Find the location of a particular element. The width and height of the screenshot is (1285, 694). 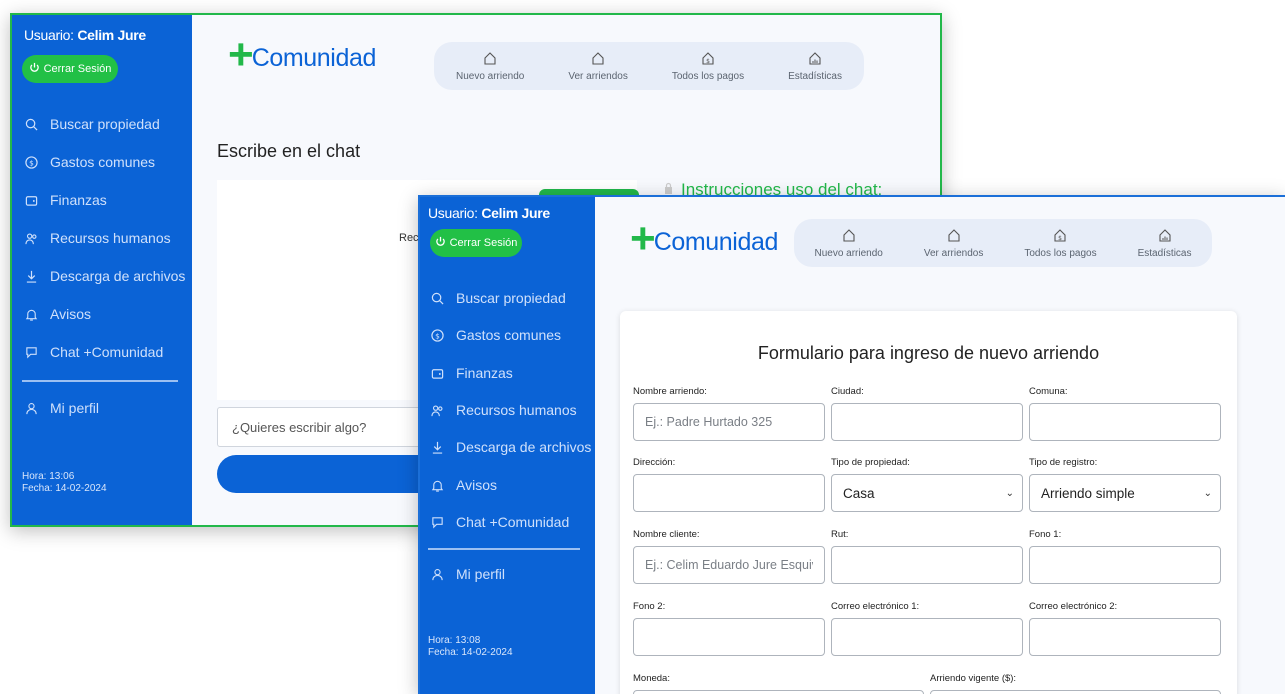

moneda-input is located at coordinates (778, 692).